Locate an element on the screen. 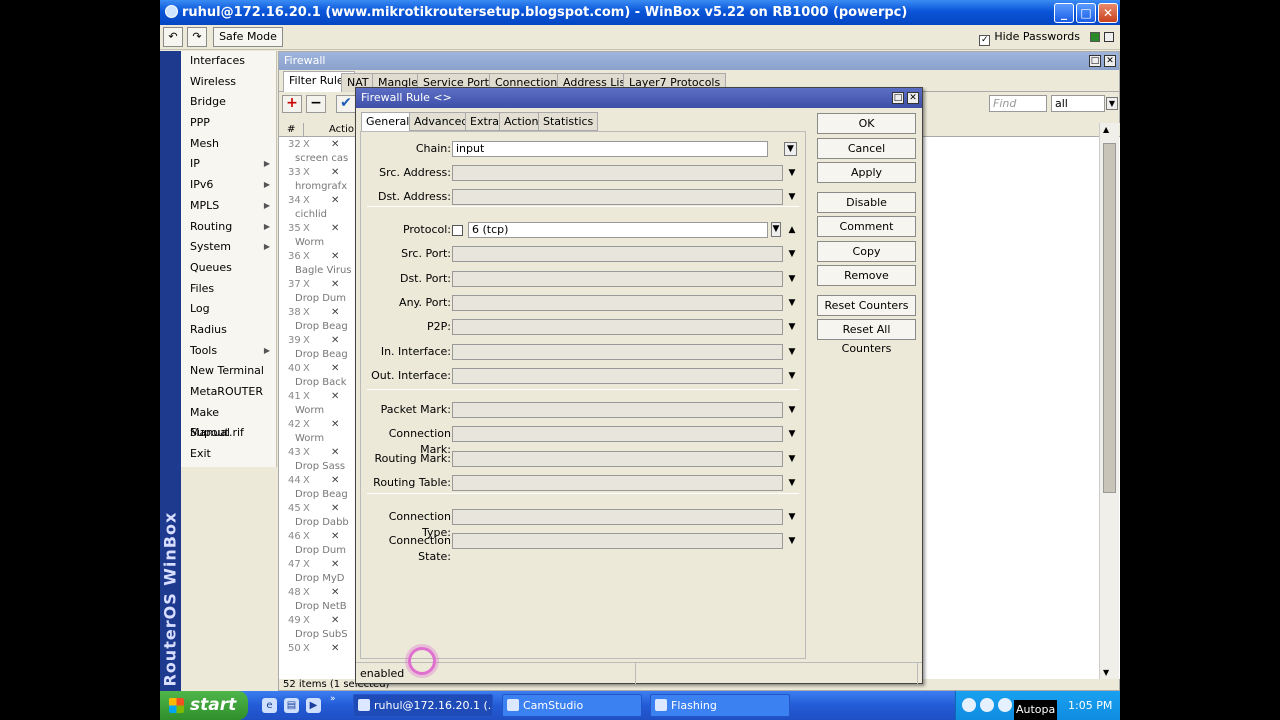 The width and height of the screenshot is (1280, 720). routing-mark-field is located at coordinates (617, 459).